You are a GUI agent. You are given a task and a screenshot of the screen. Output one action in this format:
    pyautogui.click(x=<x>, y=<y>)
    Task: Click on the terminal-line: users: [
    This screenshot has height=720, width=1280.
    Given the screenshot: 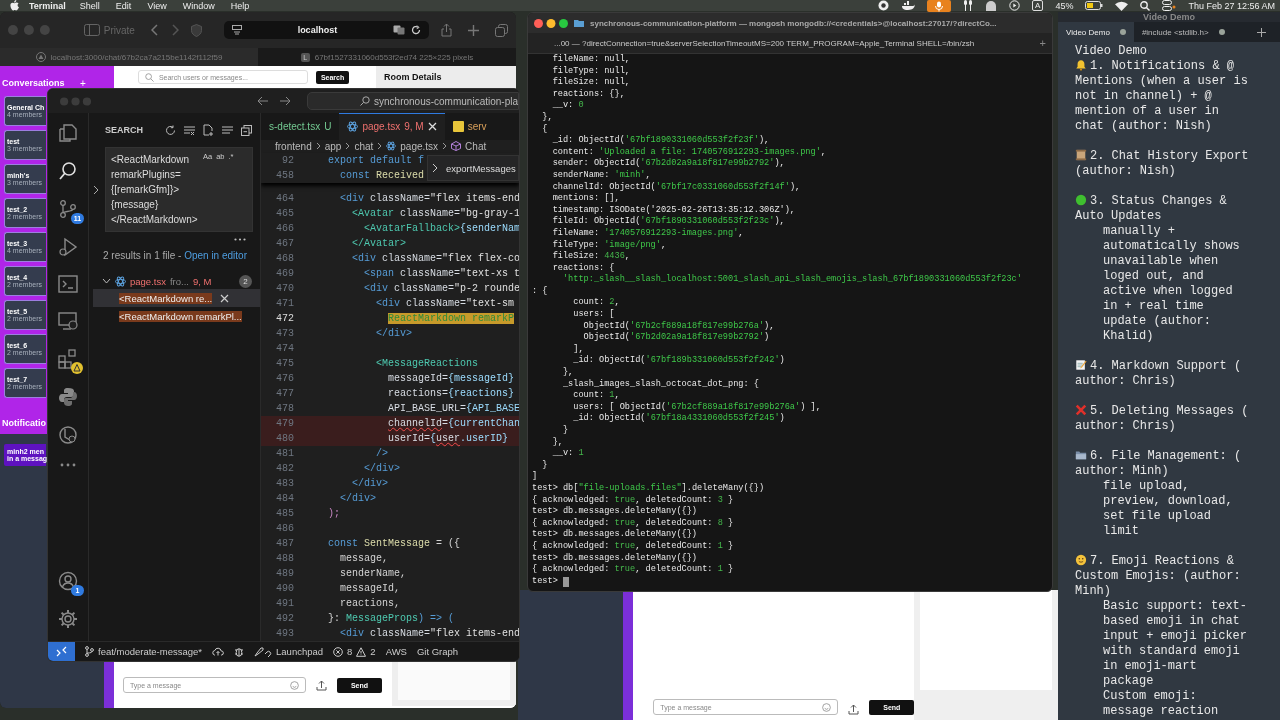 What is the action you would take?
    pyautogui.click(x=594, y=315)
    